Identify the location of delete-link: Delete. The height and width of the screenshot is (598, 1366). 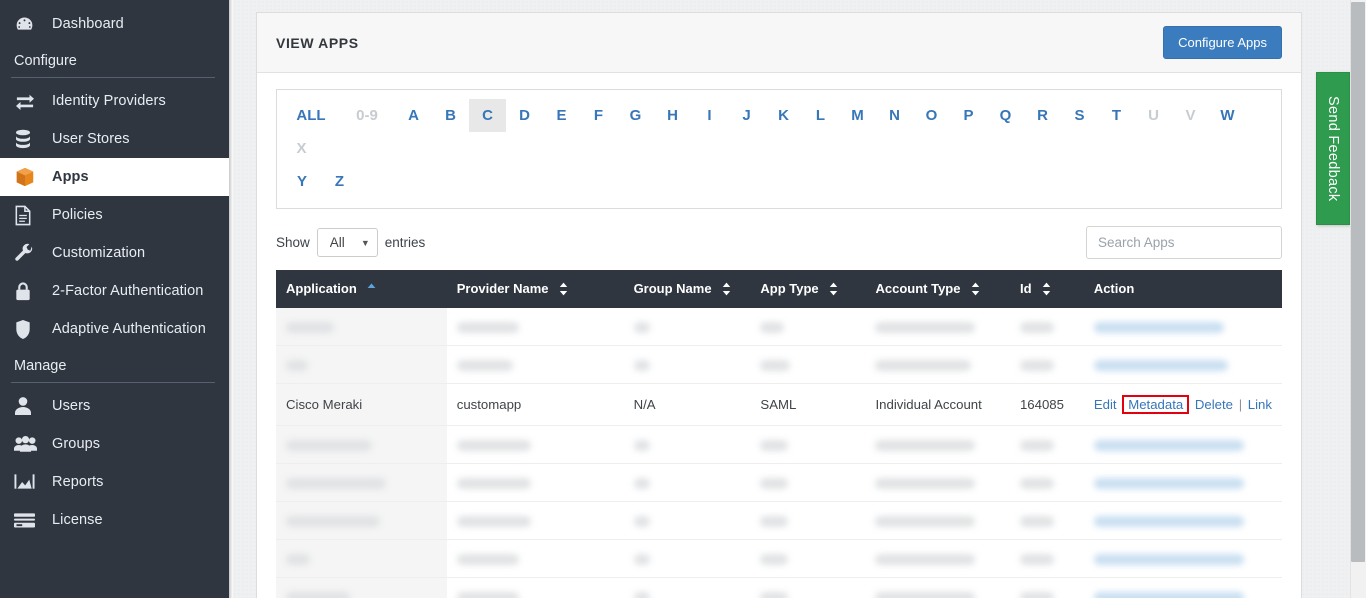
(1214, 404).